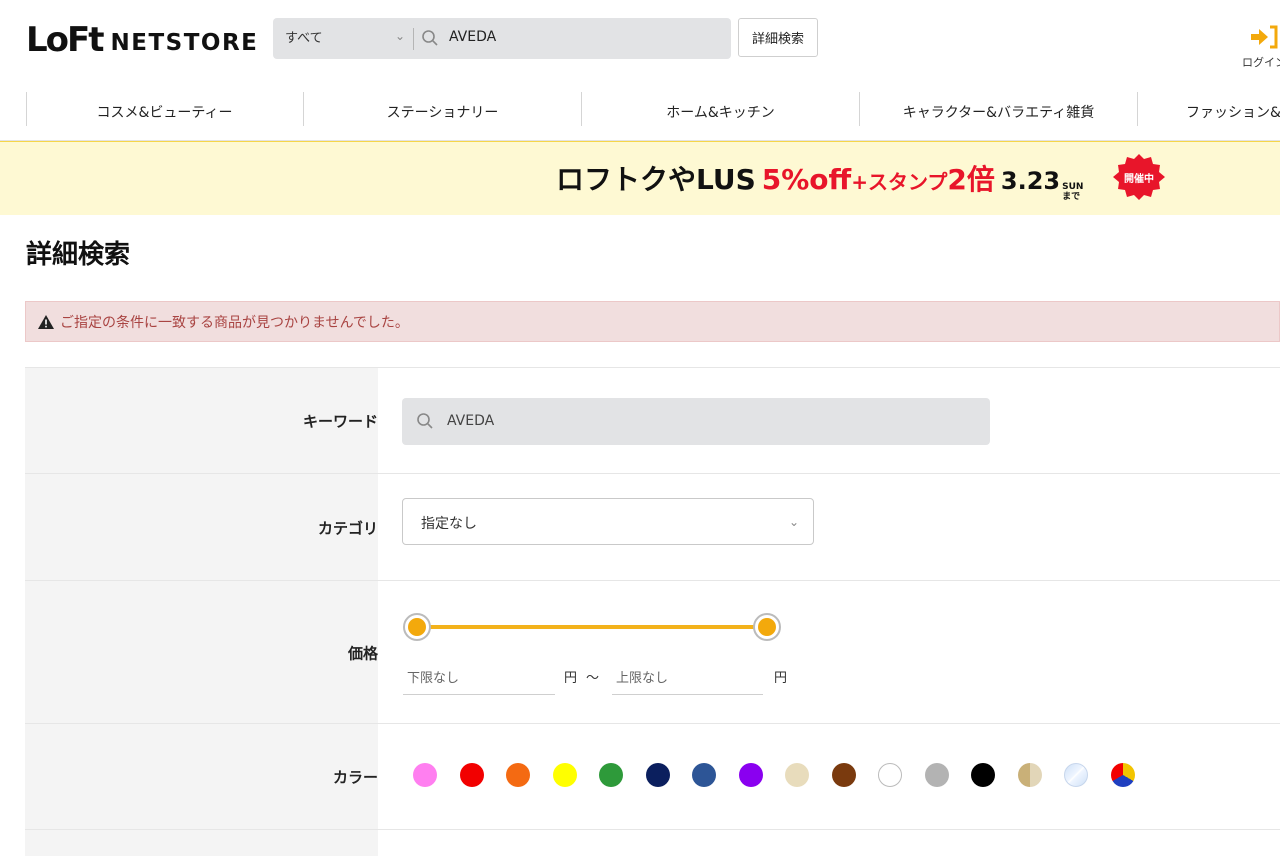  What do you see at coordinates (442, 112) in the screenshot?
I see `nav-item-stationery: ステーショナリー` at bounding box center [442, 112].